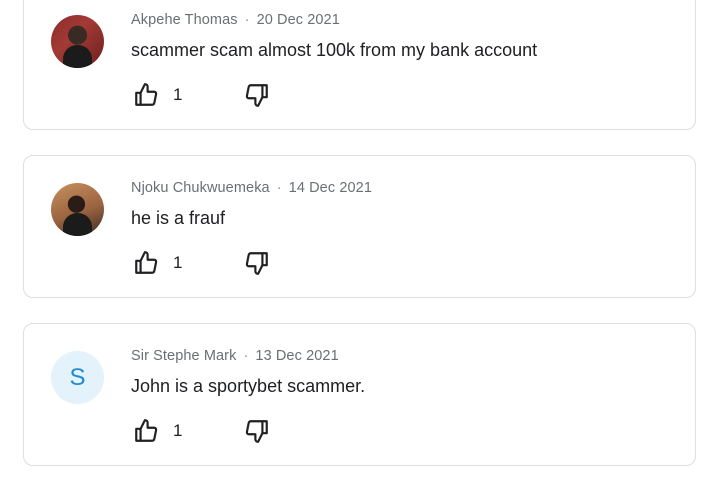 Image resolution: width=720 pixels, height=481 pixels. What do you see at coordinates (183, 356) in the screenshot?
I see `author-name: Sir Stephe Mark` at bounding box center [183, 356].